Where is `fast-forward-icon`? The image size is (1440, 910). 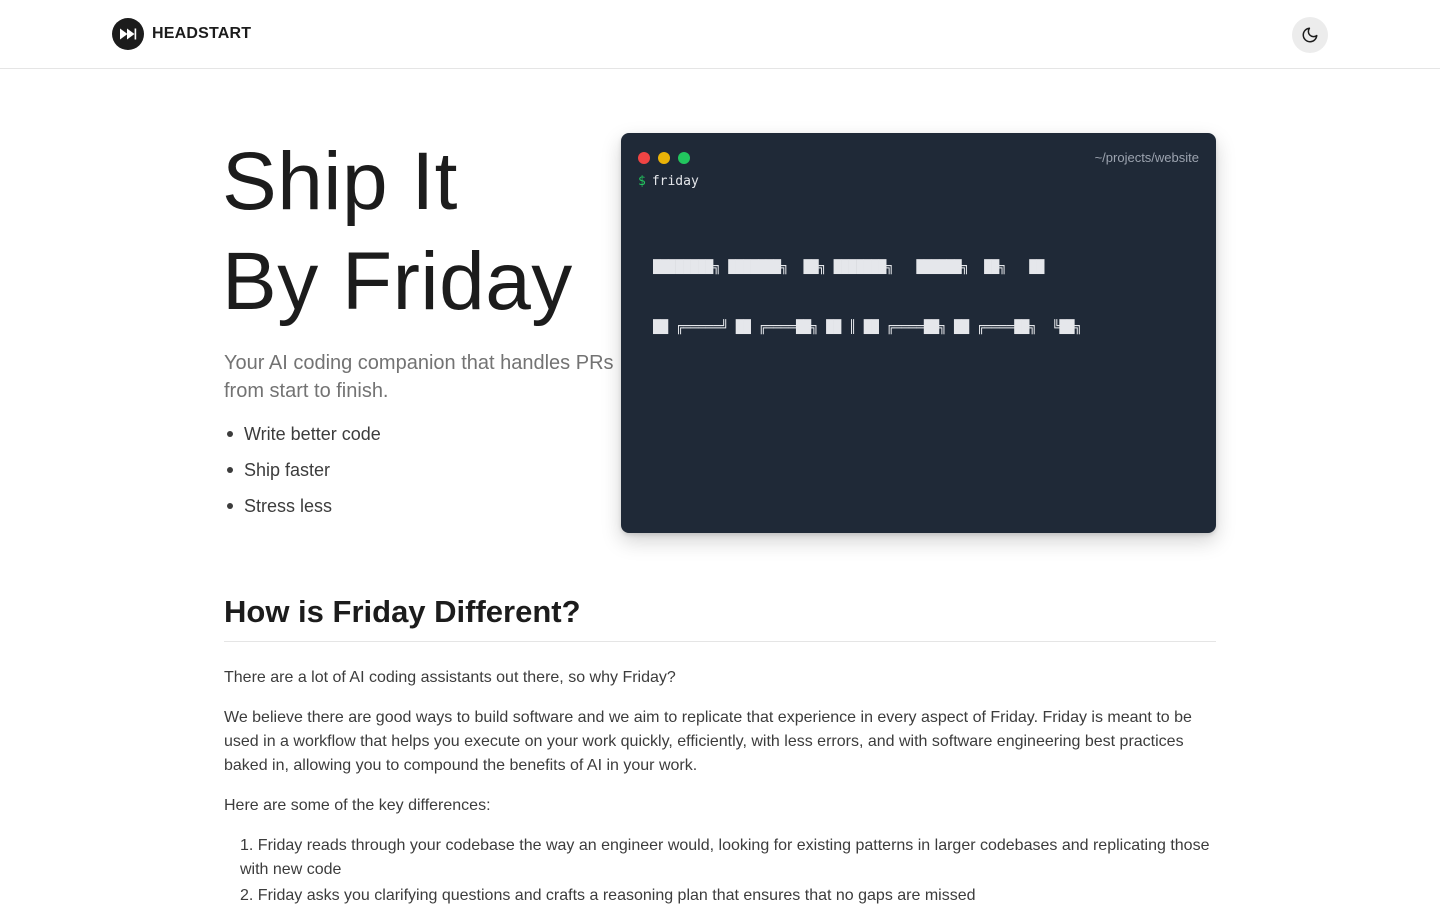
fast-forward-icon is located at coordinates (128, 34).